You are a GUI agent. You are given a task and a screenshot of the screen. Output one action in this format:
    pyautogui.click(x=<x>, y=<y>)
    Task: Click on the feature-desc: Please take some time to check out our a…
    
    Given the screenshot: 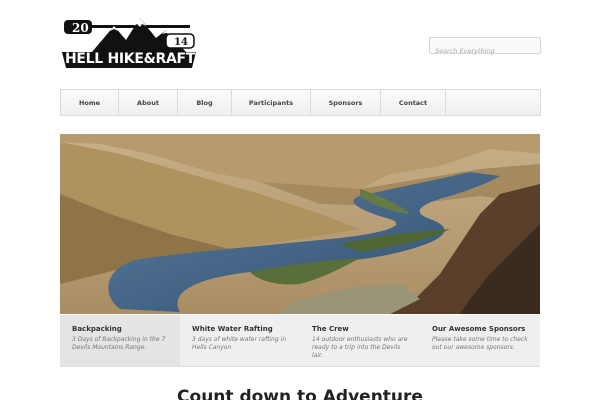 What is the action you would take?
    pyautogui.click(x=480, y=343)
    